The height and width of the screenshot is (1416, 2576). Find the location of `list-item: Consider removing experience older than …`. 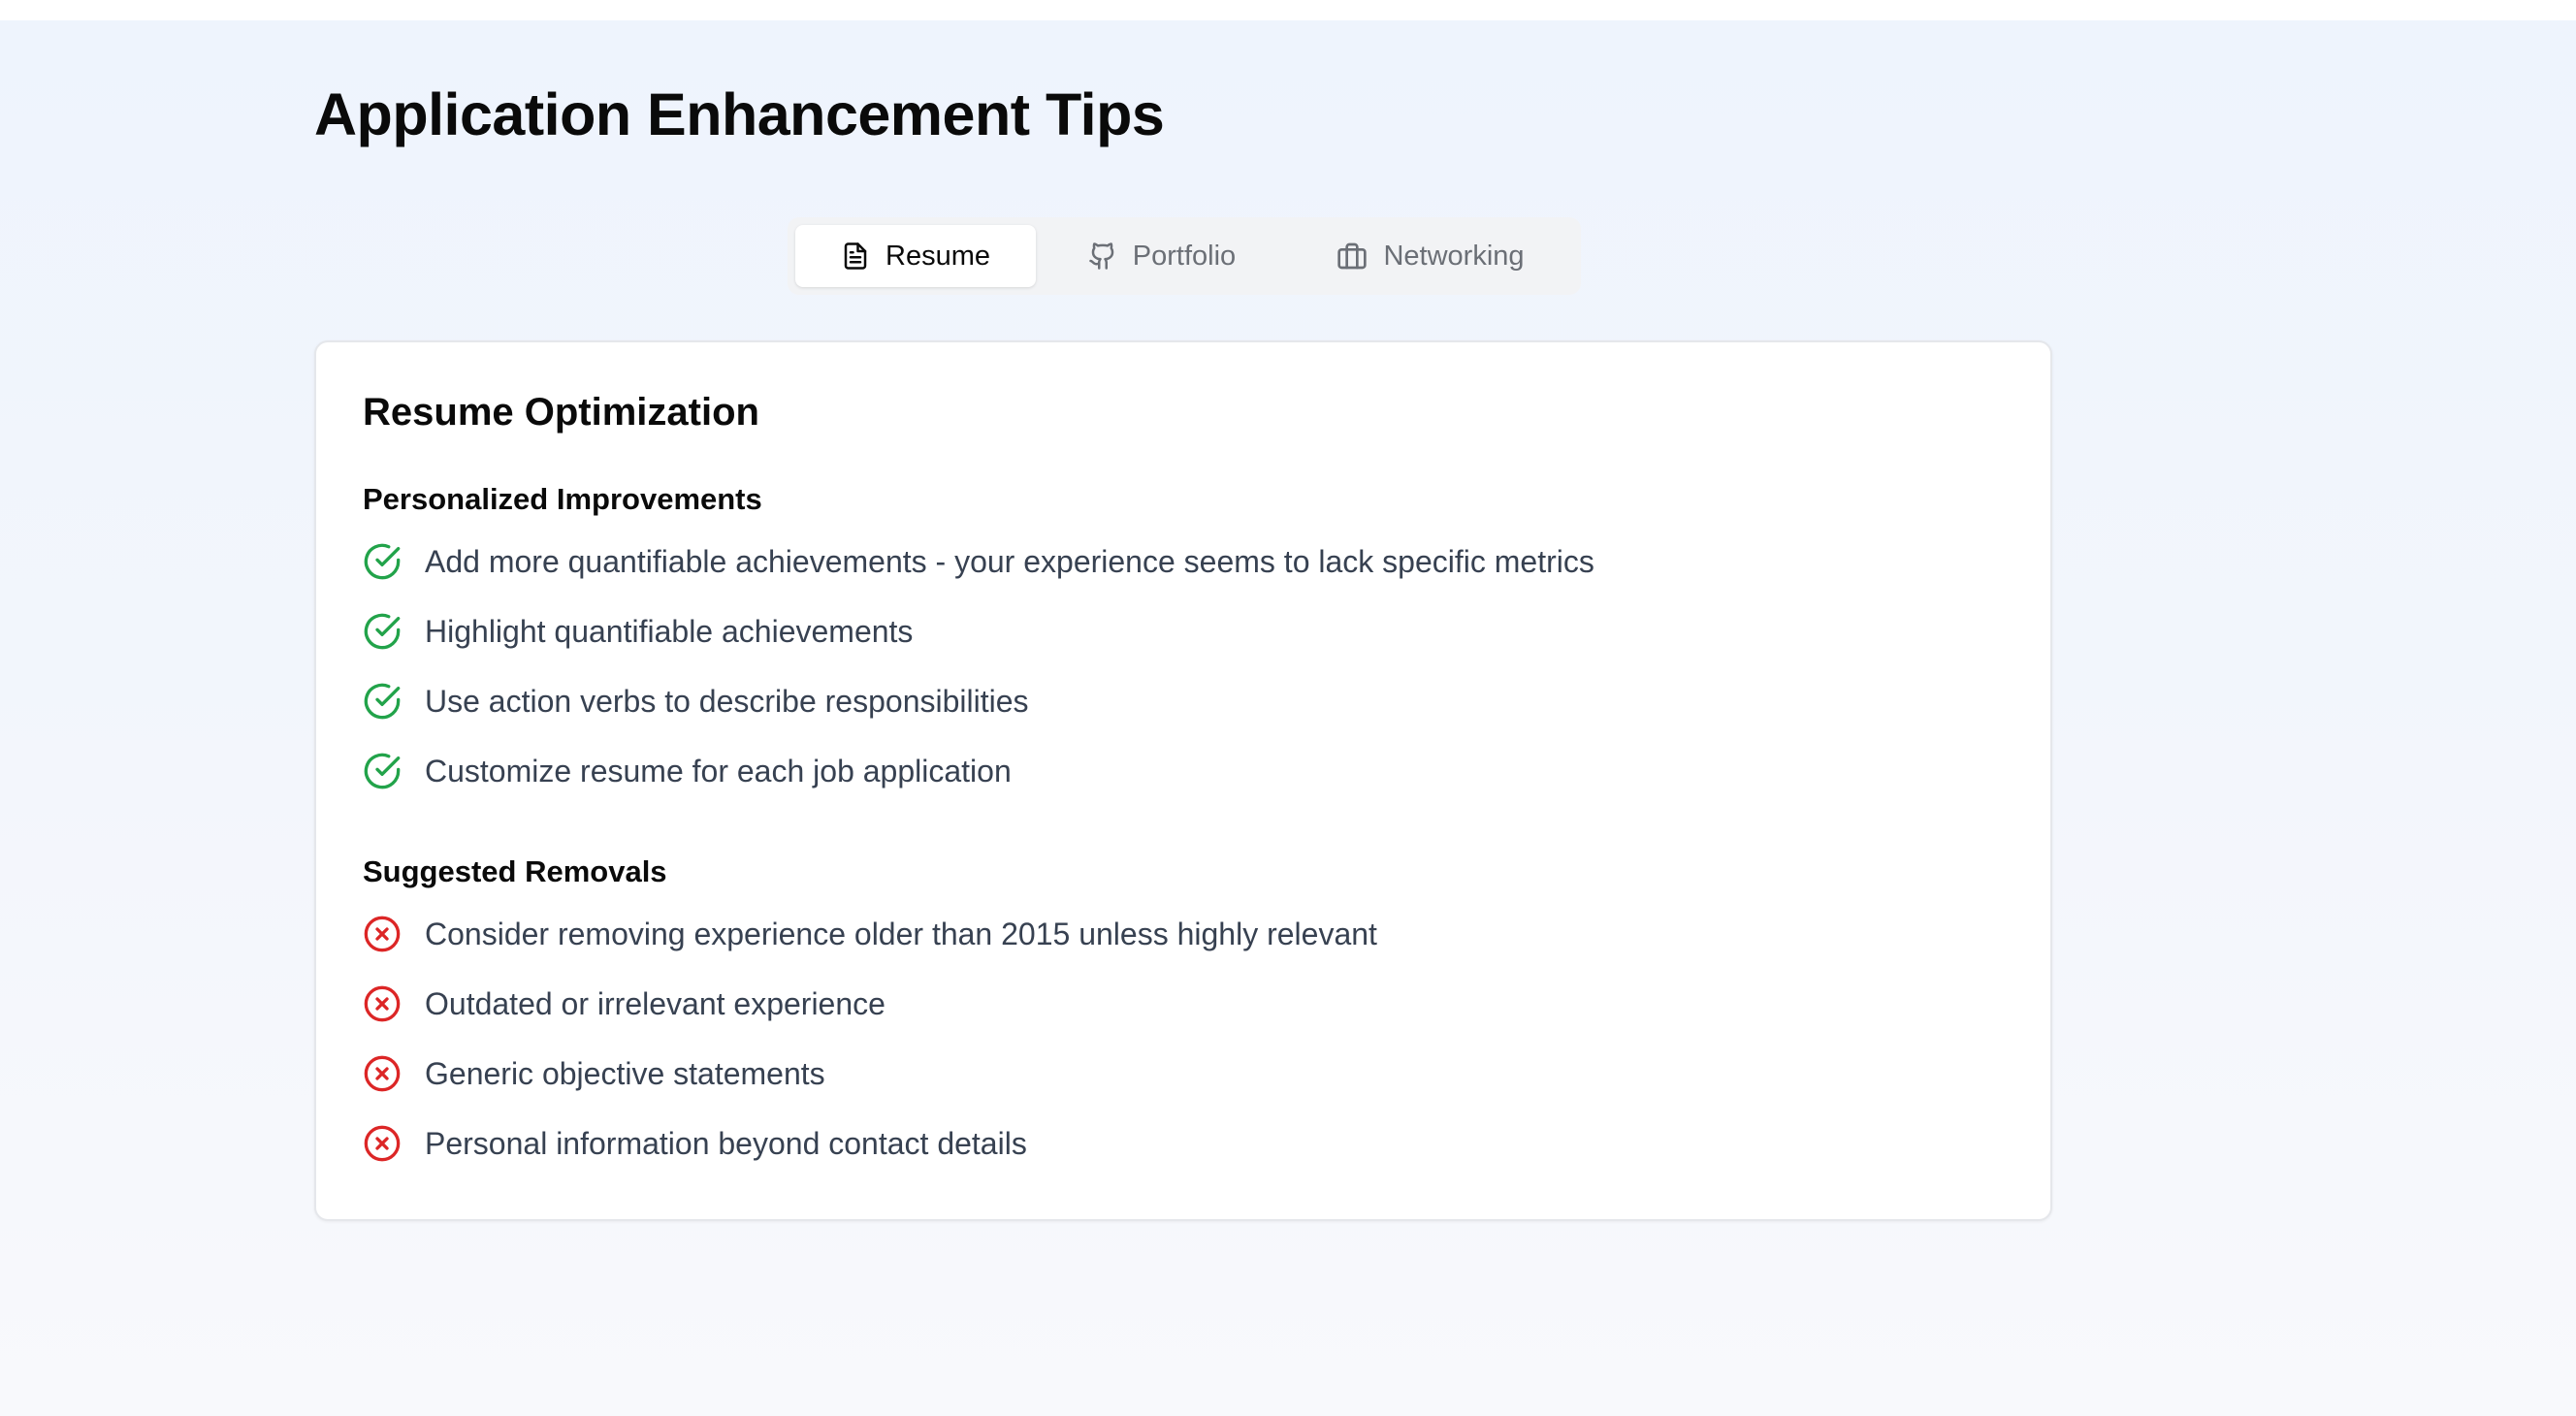

list-item: Consider removing experience older than … is located at coordinates (870, 934).